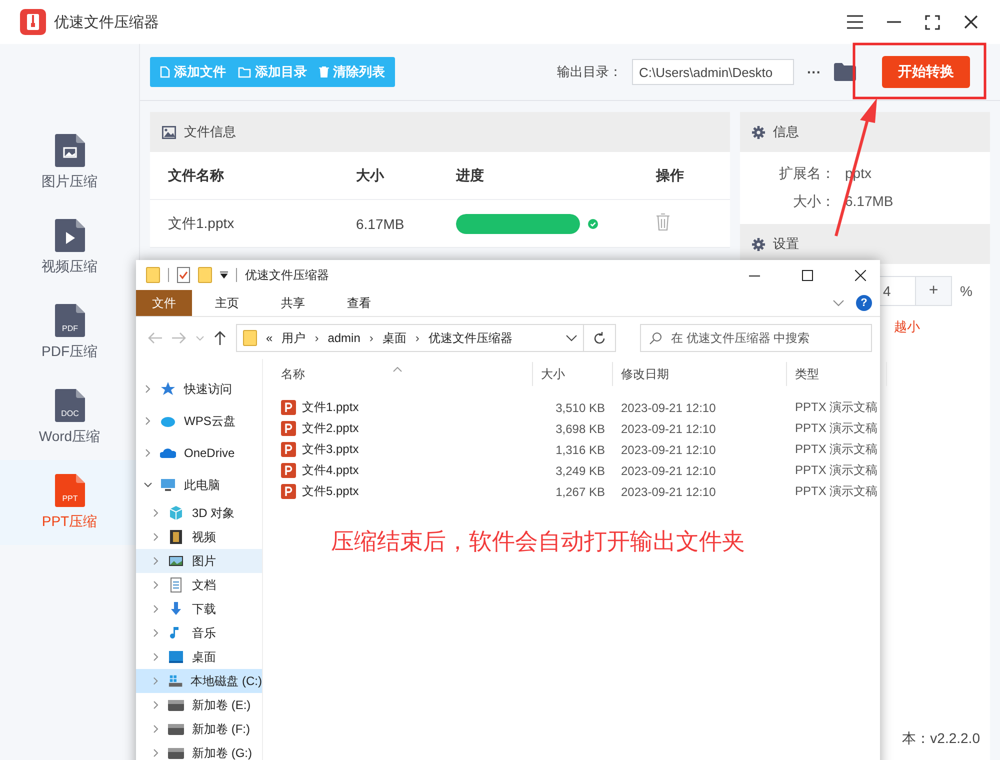 This screenshot has height=760, width=1000. Describe the element at coordinates (176, 705) in the screenshot. I see `drive-icon` at that location.